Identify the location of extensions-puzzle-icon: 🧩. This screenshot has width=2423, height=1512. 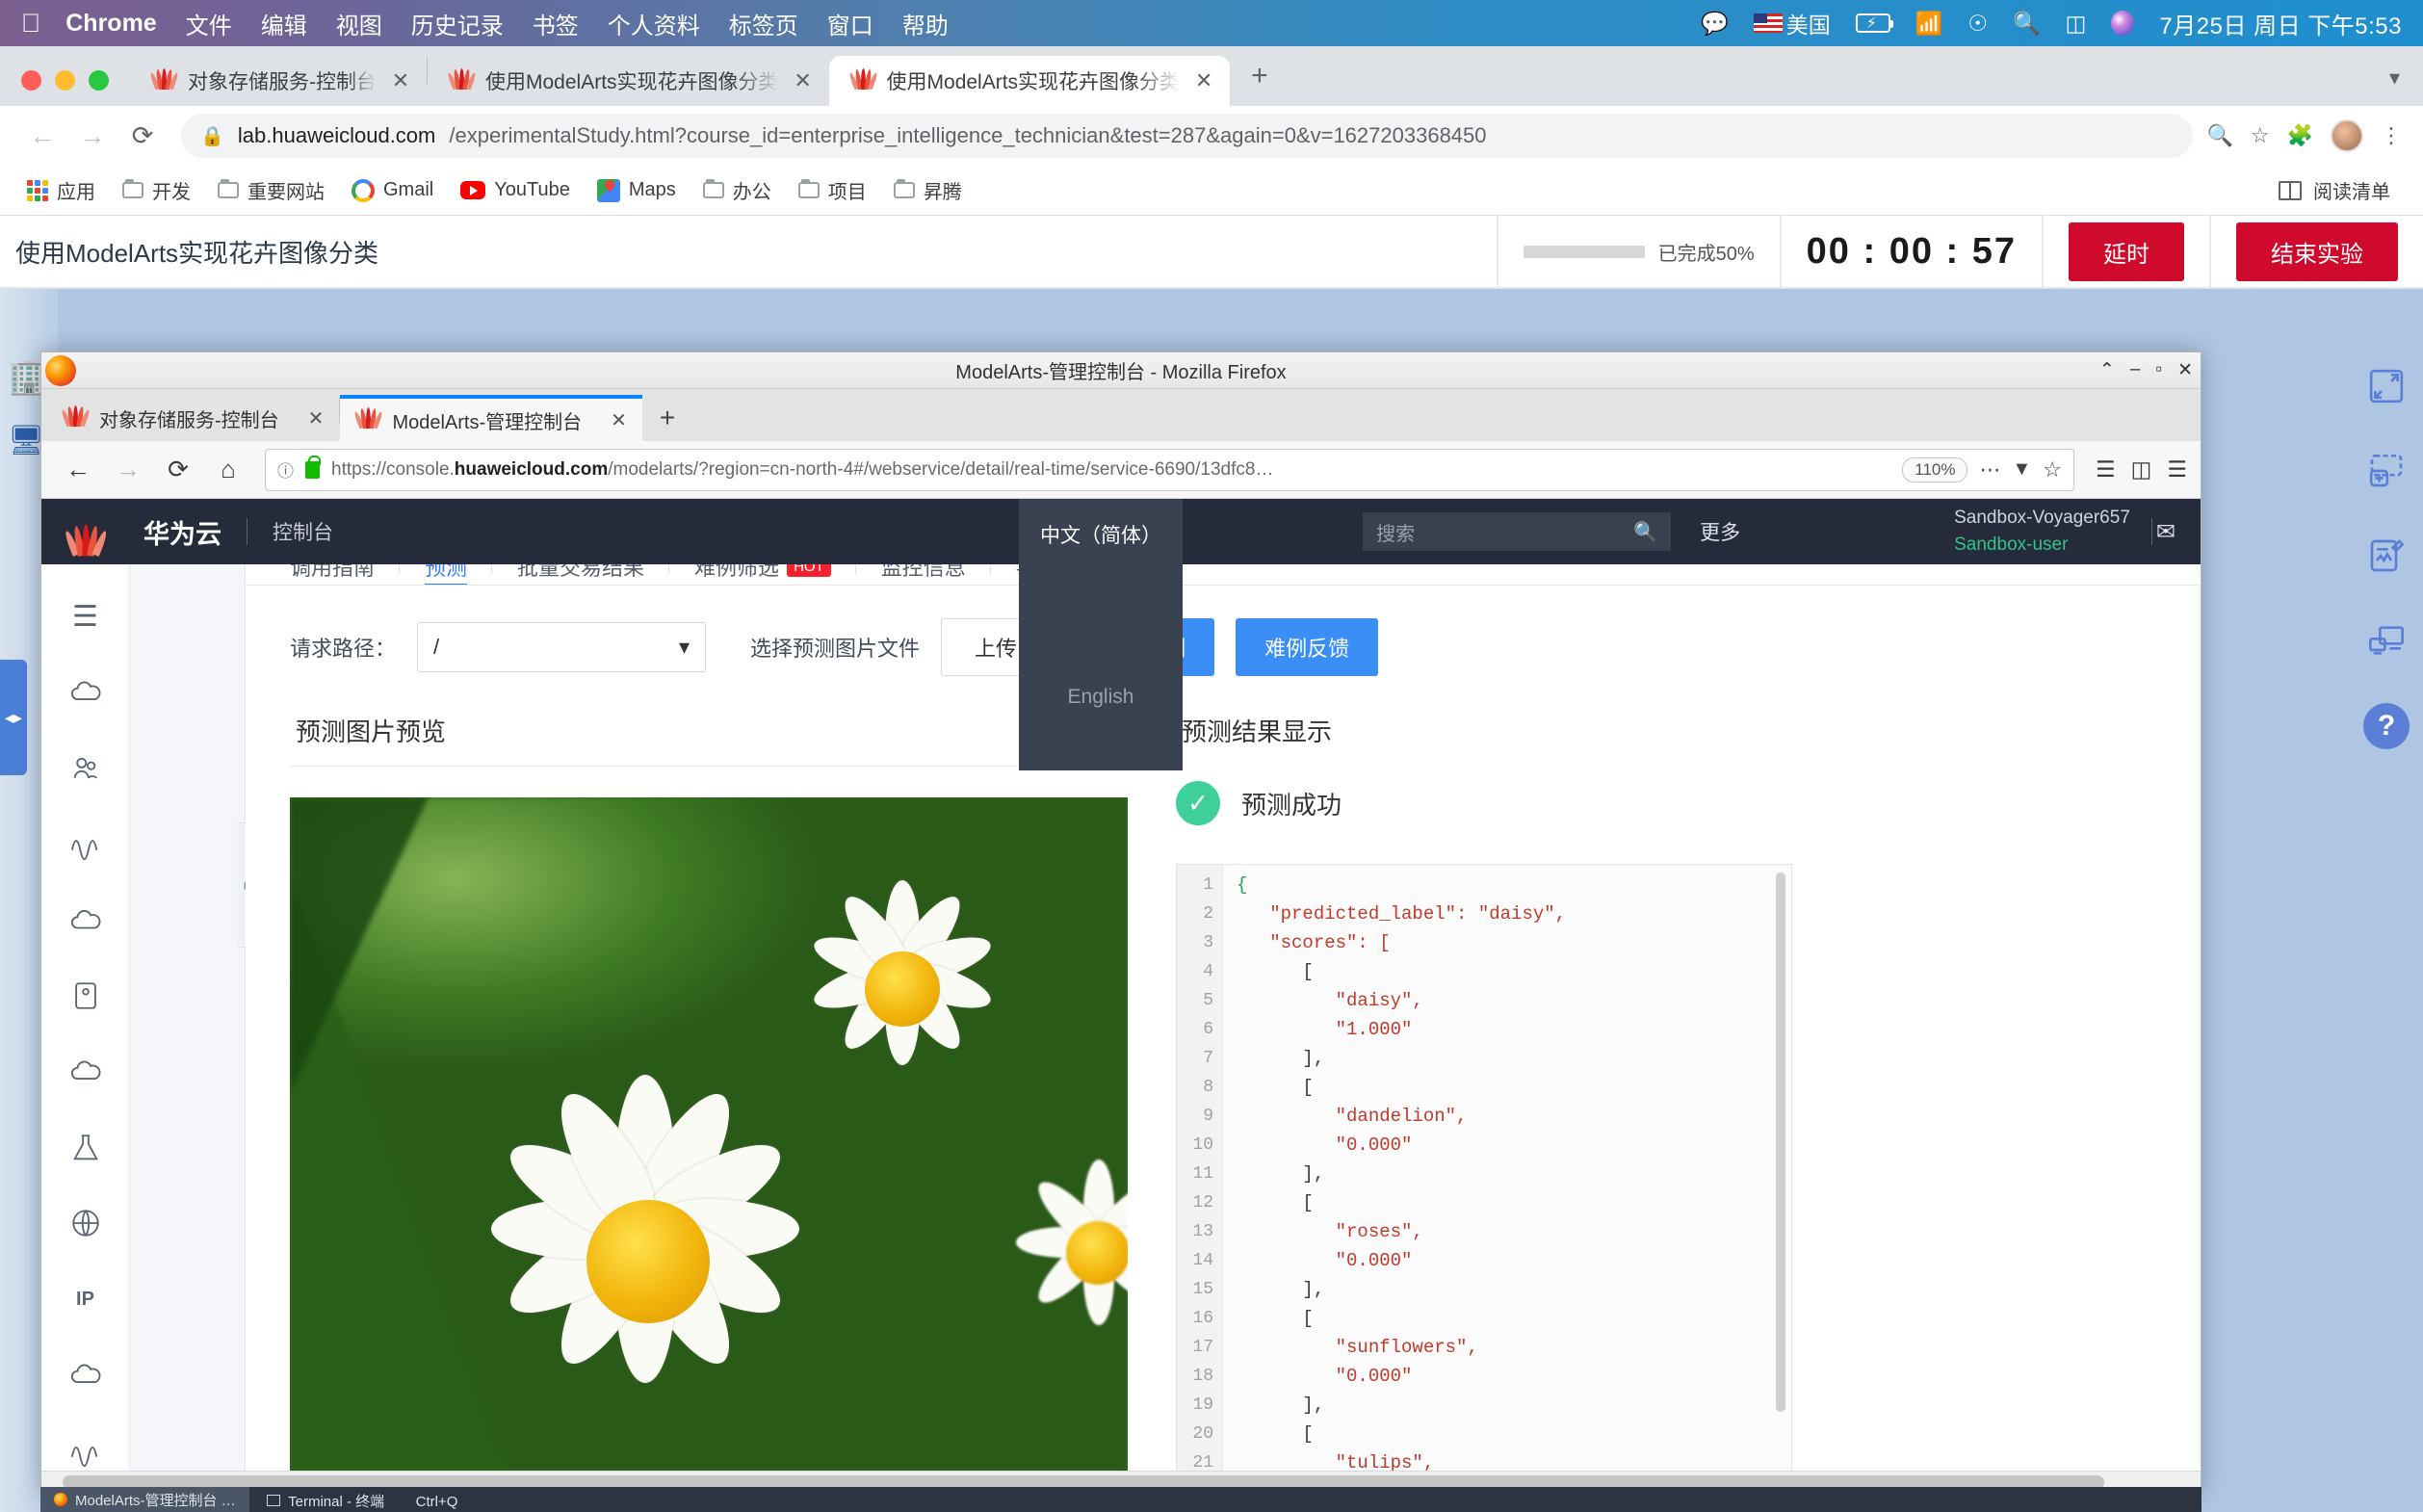
(2300, 135).